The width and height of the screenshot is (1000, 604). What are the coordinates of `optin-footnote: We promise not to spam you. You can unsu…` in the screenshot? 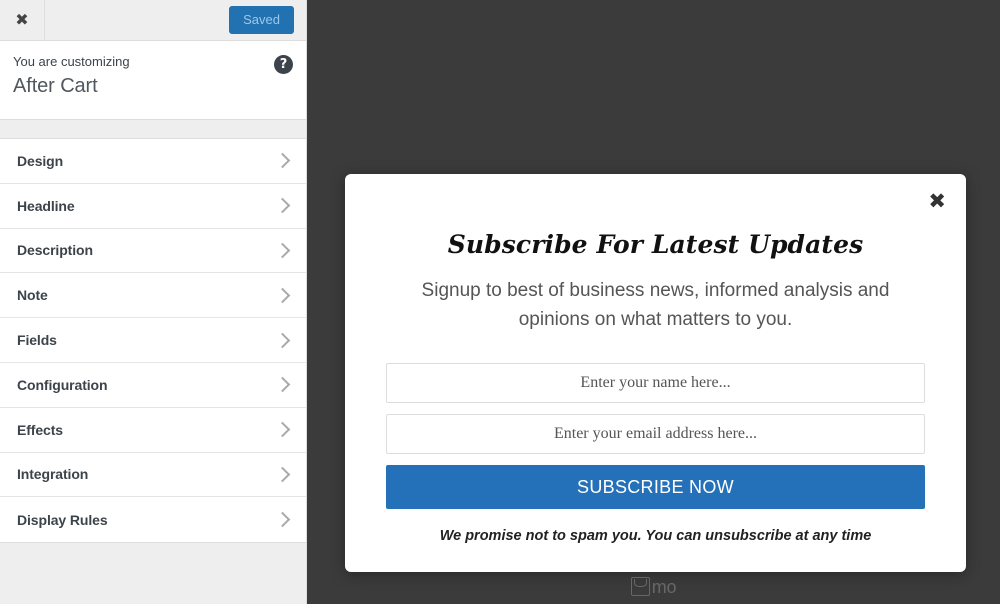 It's located at (655, 536).